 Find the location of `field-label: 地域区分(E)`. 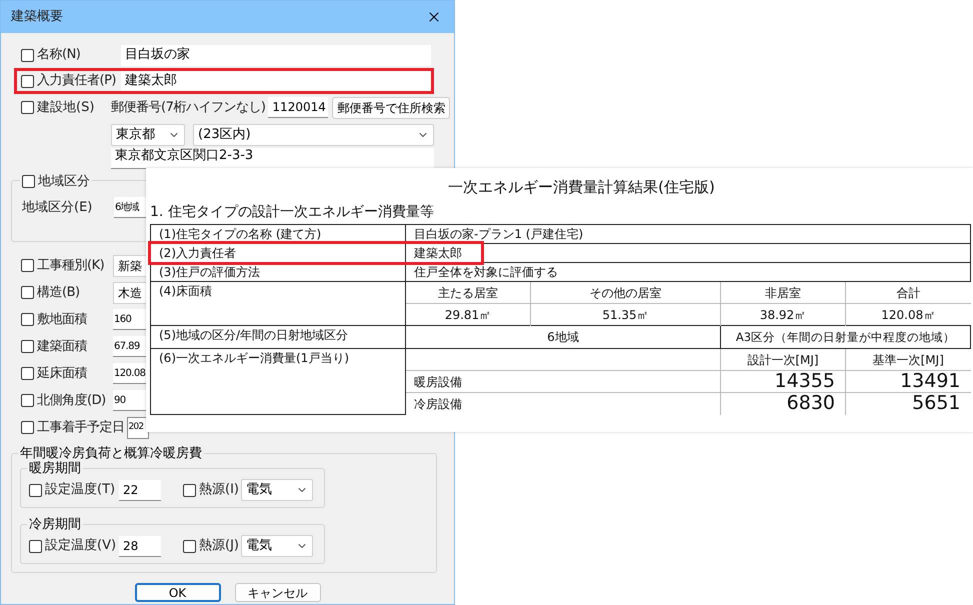

field-label: 地域区分(E) is located at coordinates (58, 207).